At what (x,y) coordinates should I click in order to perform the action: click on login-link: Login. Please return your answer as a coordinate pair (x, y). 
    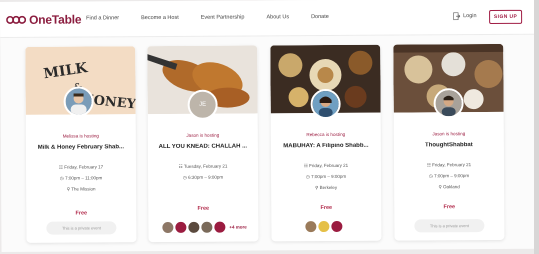
    Looking at the image, I should click on (465, 16).